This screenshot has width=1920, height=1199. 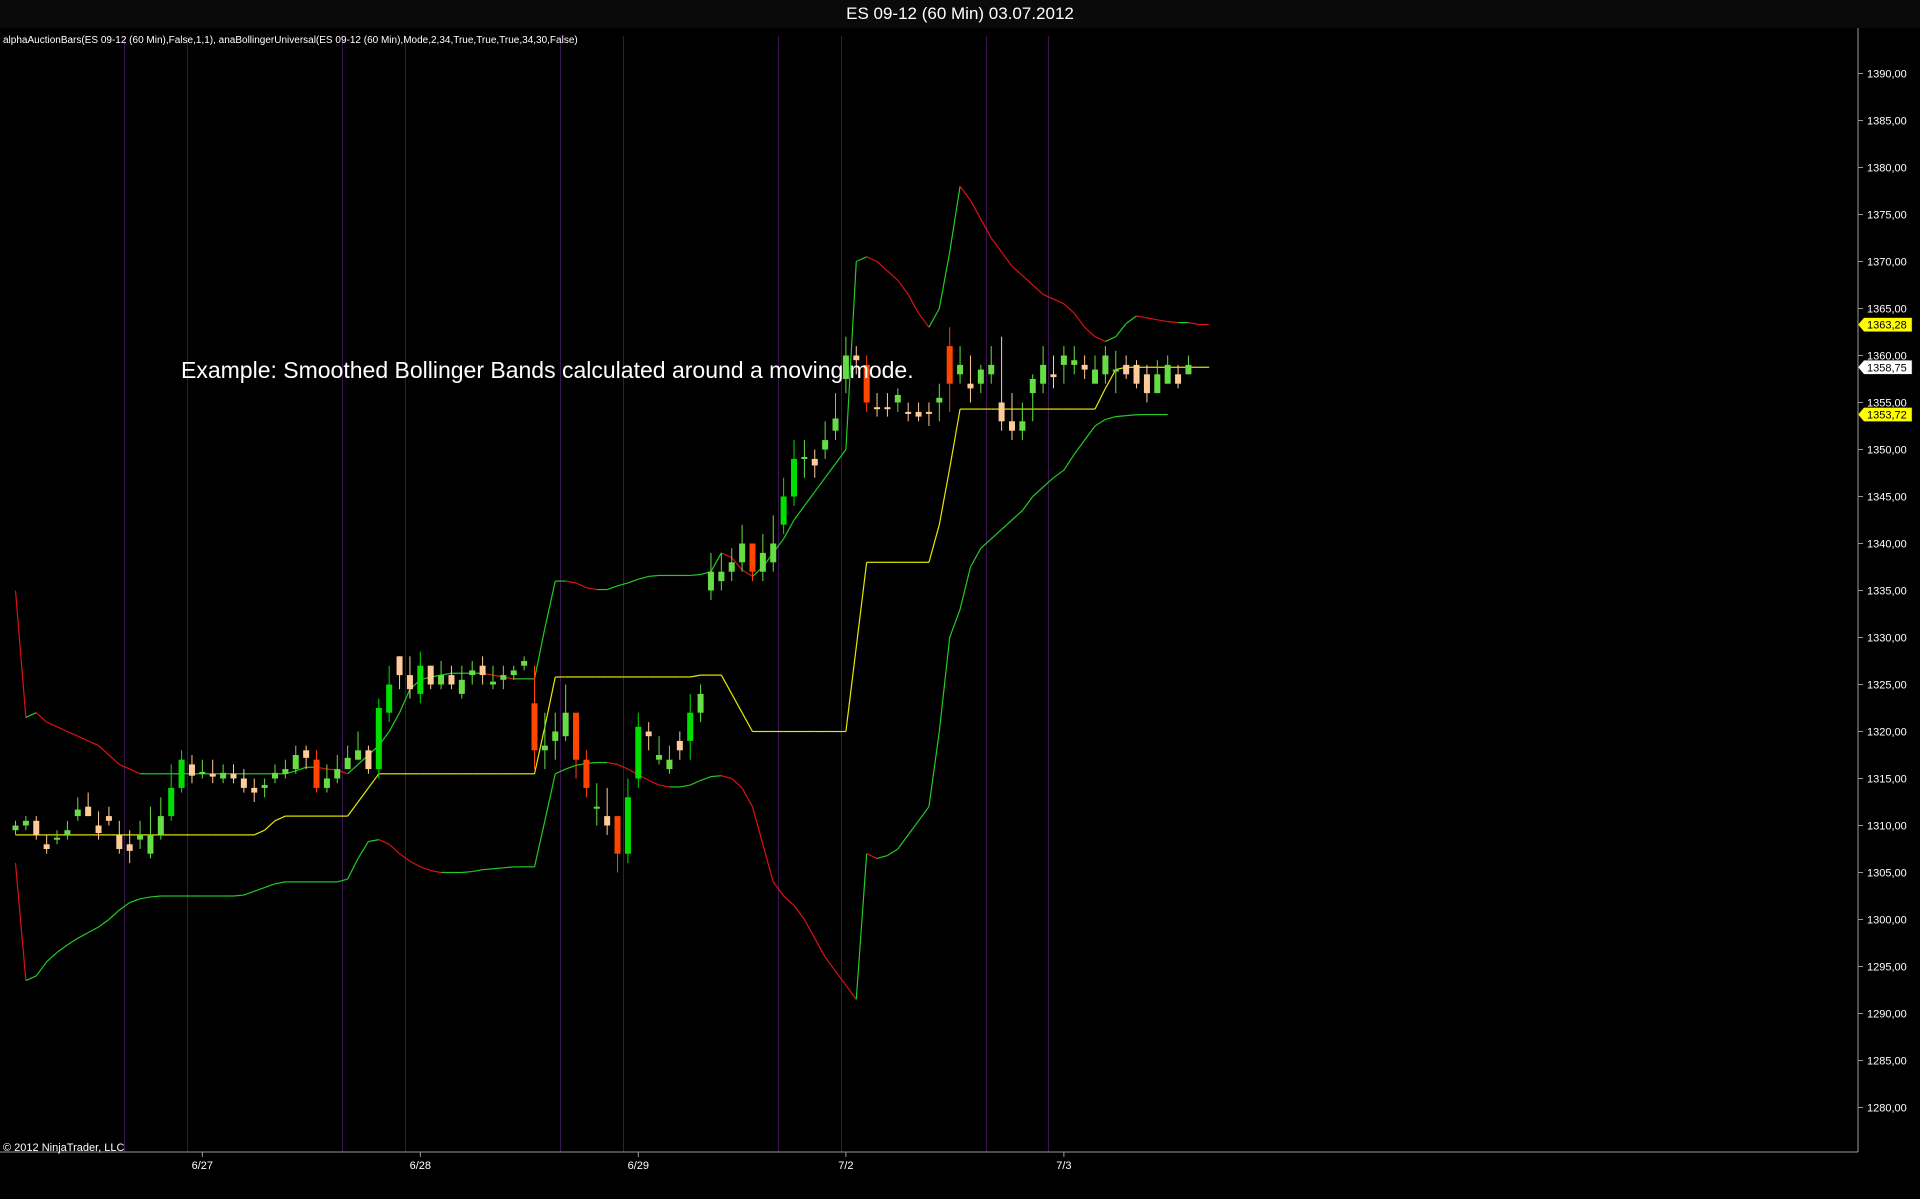 I want to click on time-tick-label: 6/29, so click(x=638, y=1166).